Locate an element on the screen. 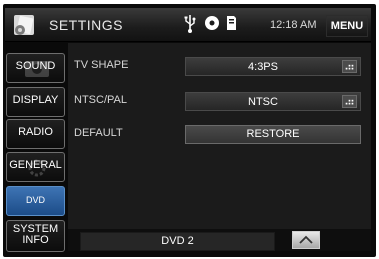 This screenshot has height=259, width=379. settings-logo-icon is located at coordinates (24, 25).